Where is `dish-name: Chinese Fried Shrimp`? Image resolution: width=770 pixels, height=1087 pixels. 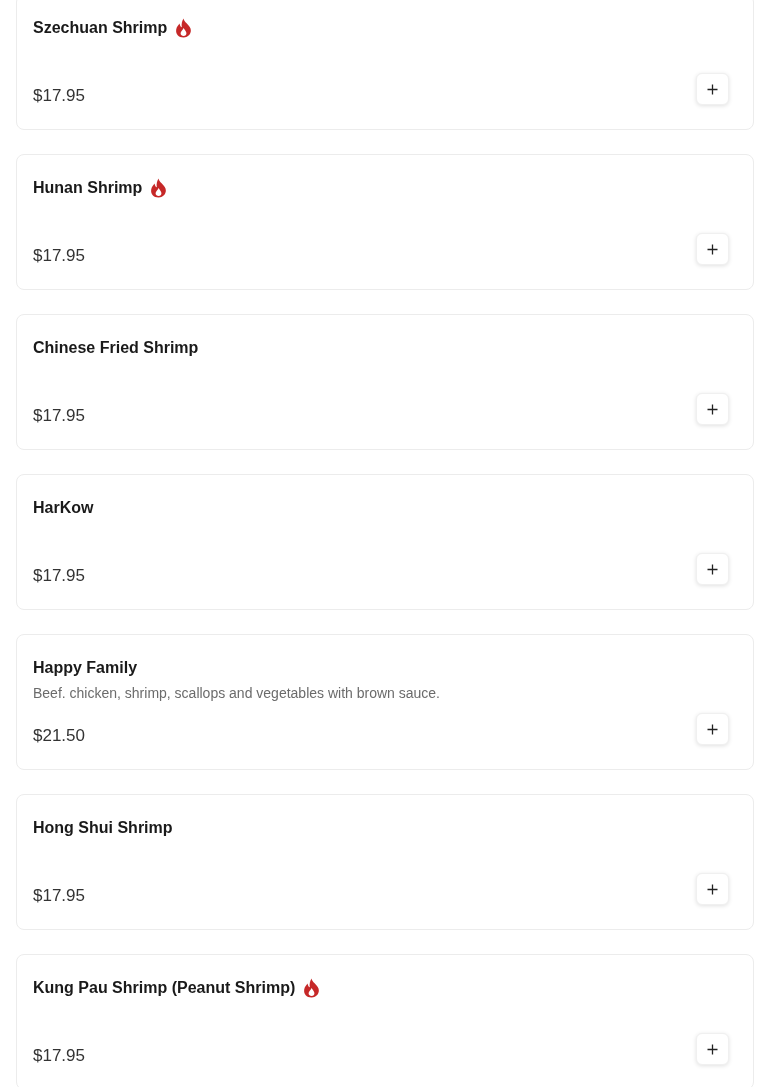
dish-name: Chinese Fried Shrimp is located at coordinates (116, 348).